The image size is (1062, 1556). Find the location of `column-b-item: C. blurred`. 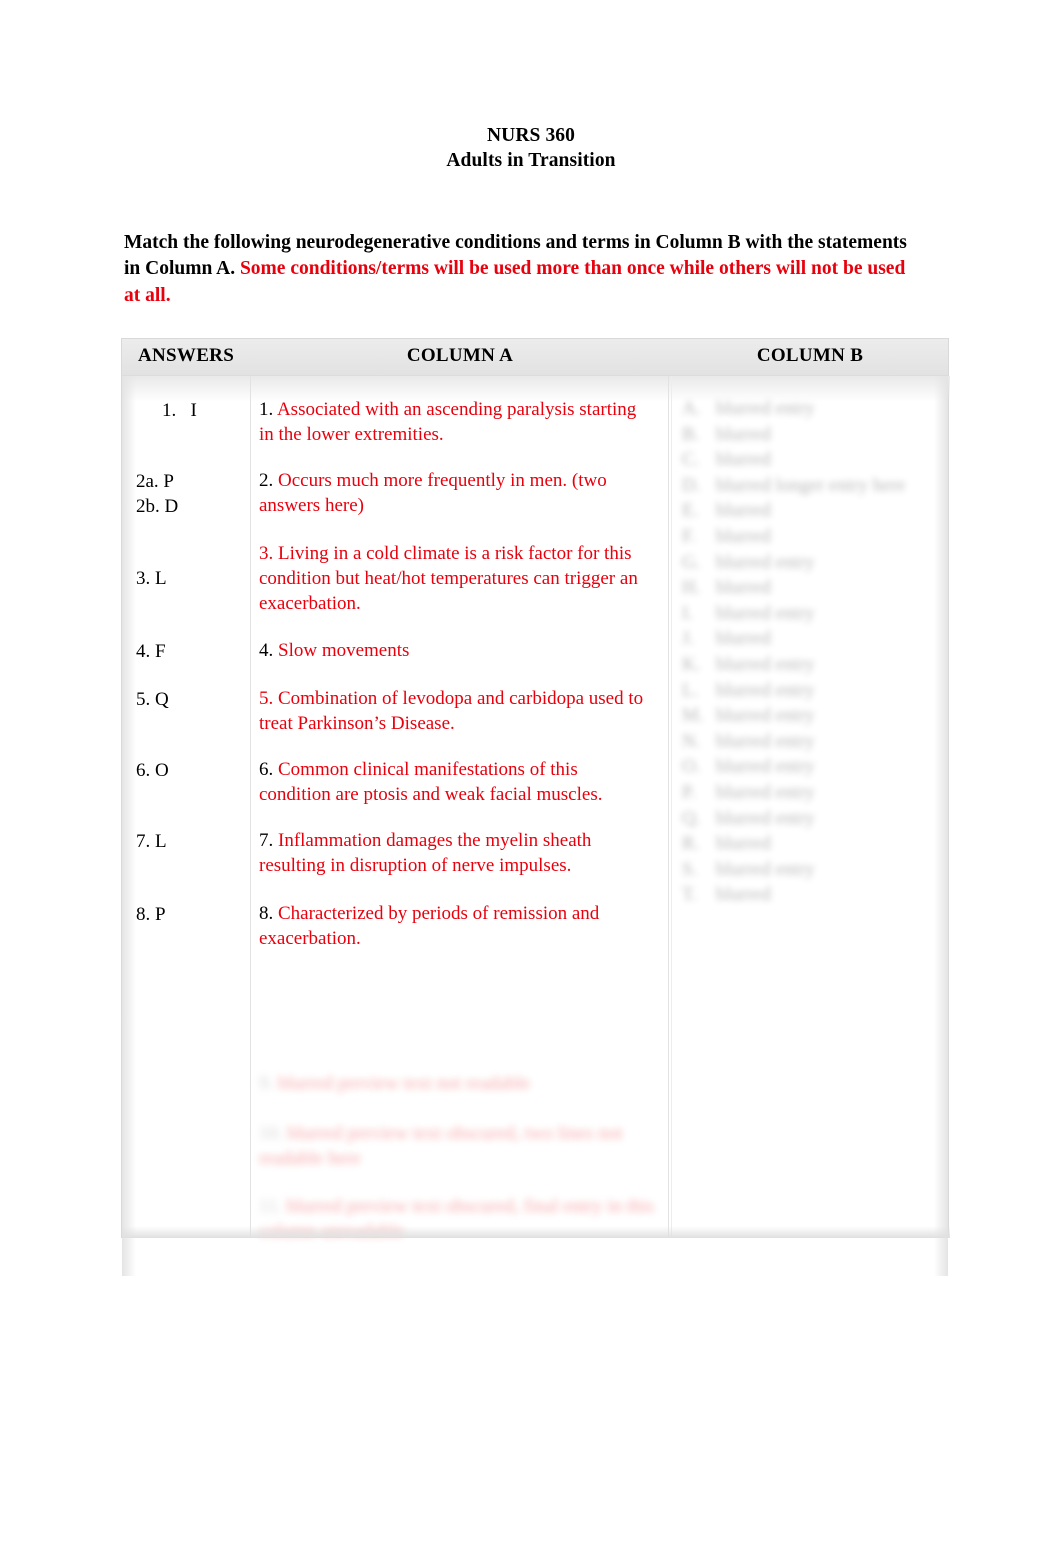

column-b-item: C. blurred is located at coordinates (726, 460).